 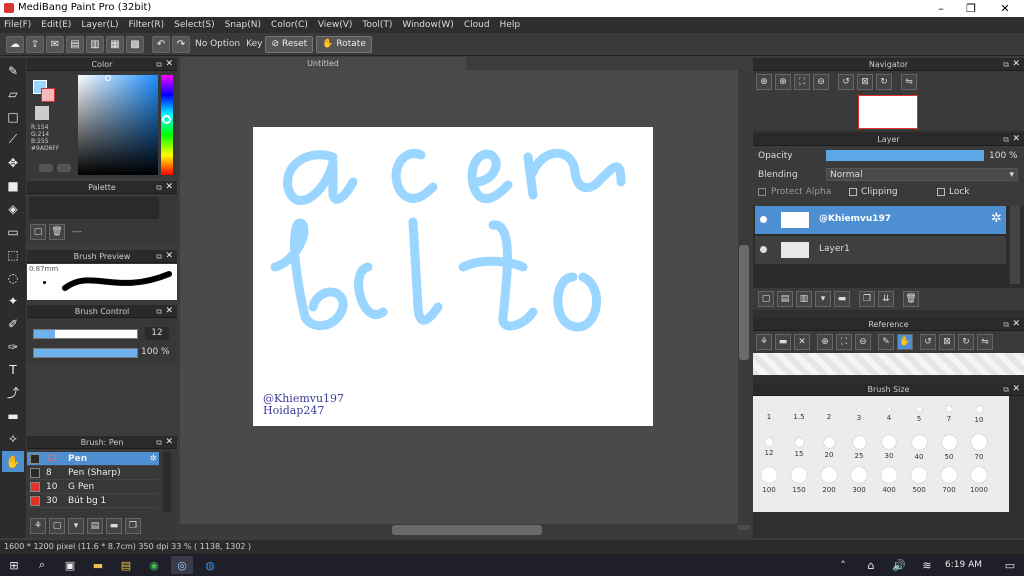 I want to click on layer-opacity-slider, so click(x=905, y=155).